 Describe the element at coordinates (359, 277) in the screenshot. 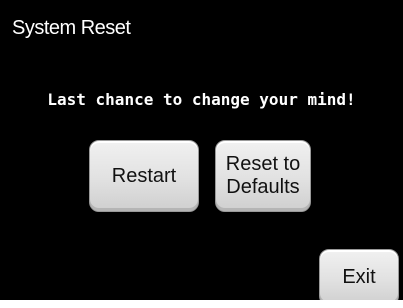

I see `exit-button-label: Exit` at that location.